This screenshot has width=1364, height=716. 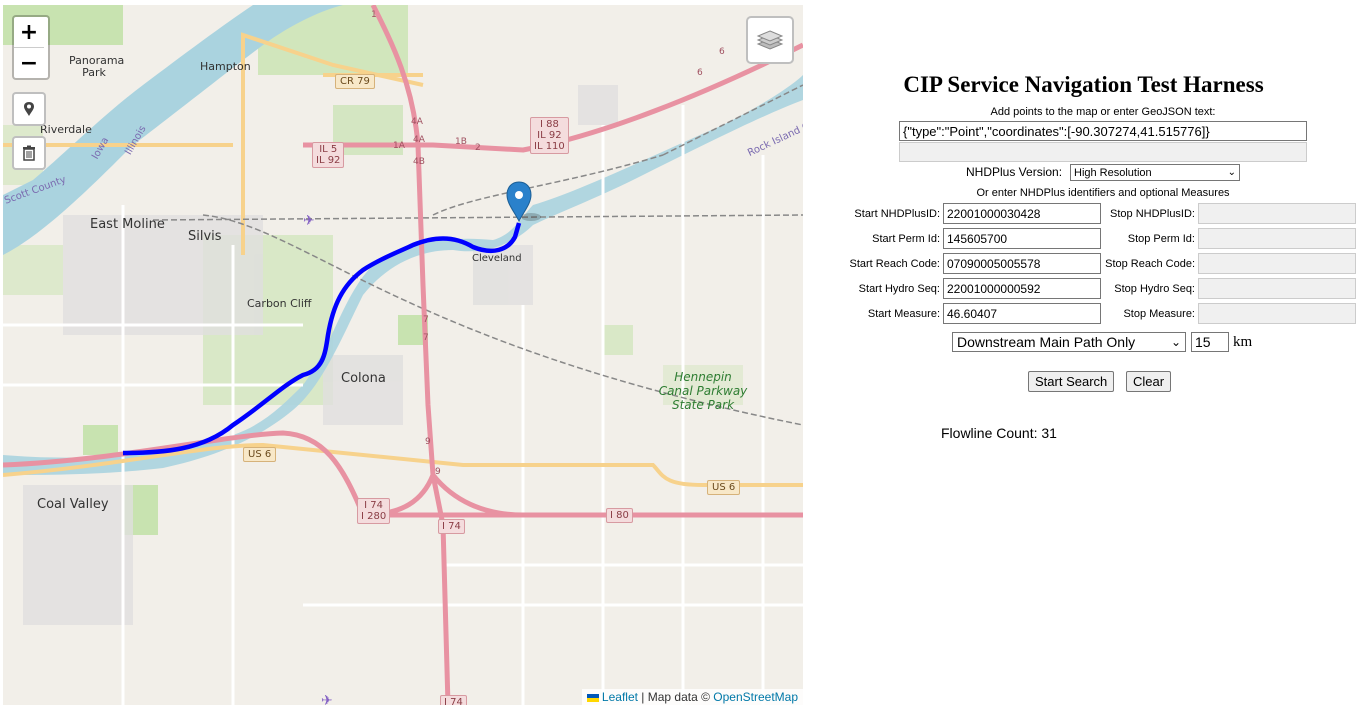 What do you see at coordinates (453, 700) in the screenshot?
I see `shield-i74-bottom: I 74` at bounding box center [453, 700].